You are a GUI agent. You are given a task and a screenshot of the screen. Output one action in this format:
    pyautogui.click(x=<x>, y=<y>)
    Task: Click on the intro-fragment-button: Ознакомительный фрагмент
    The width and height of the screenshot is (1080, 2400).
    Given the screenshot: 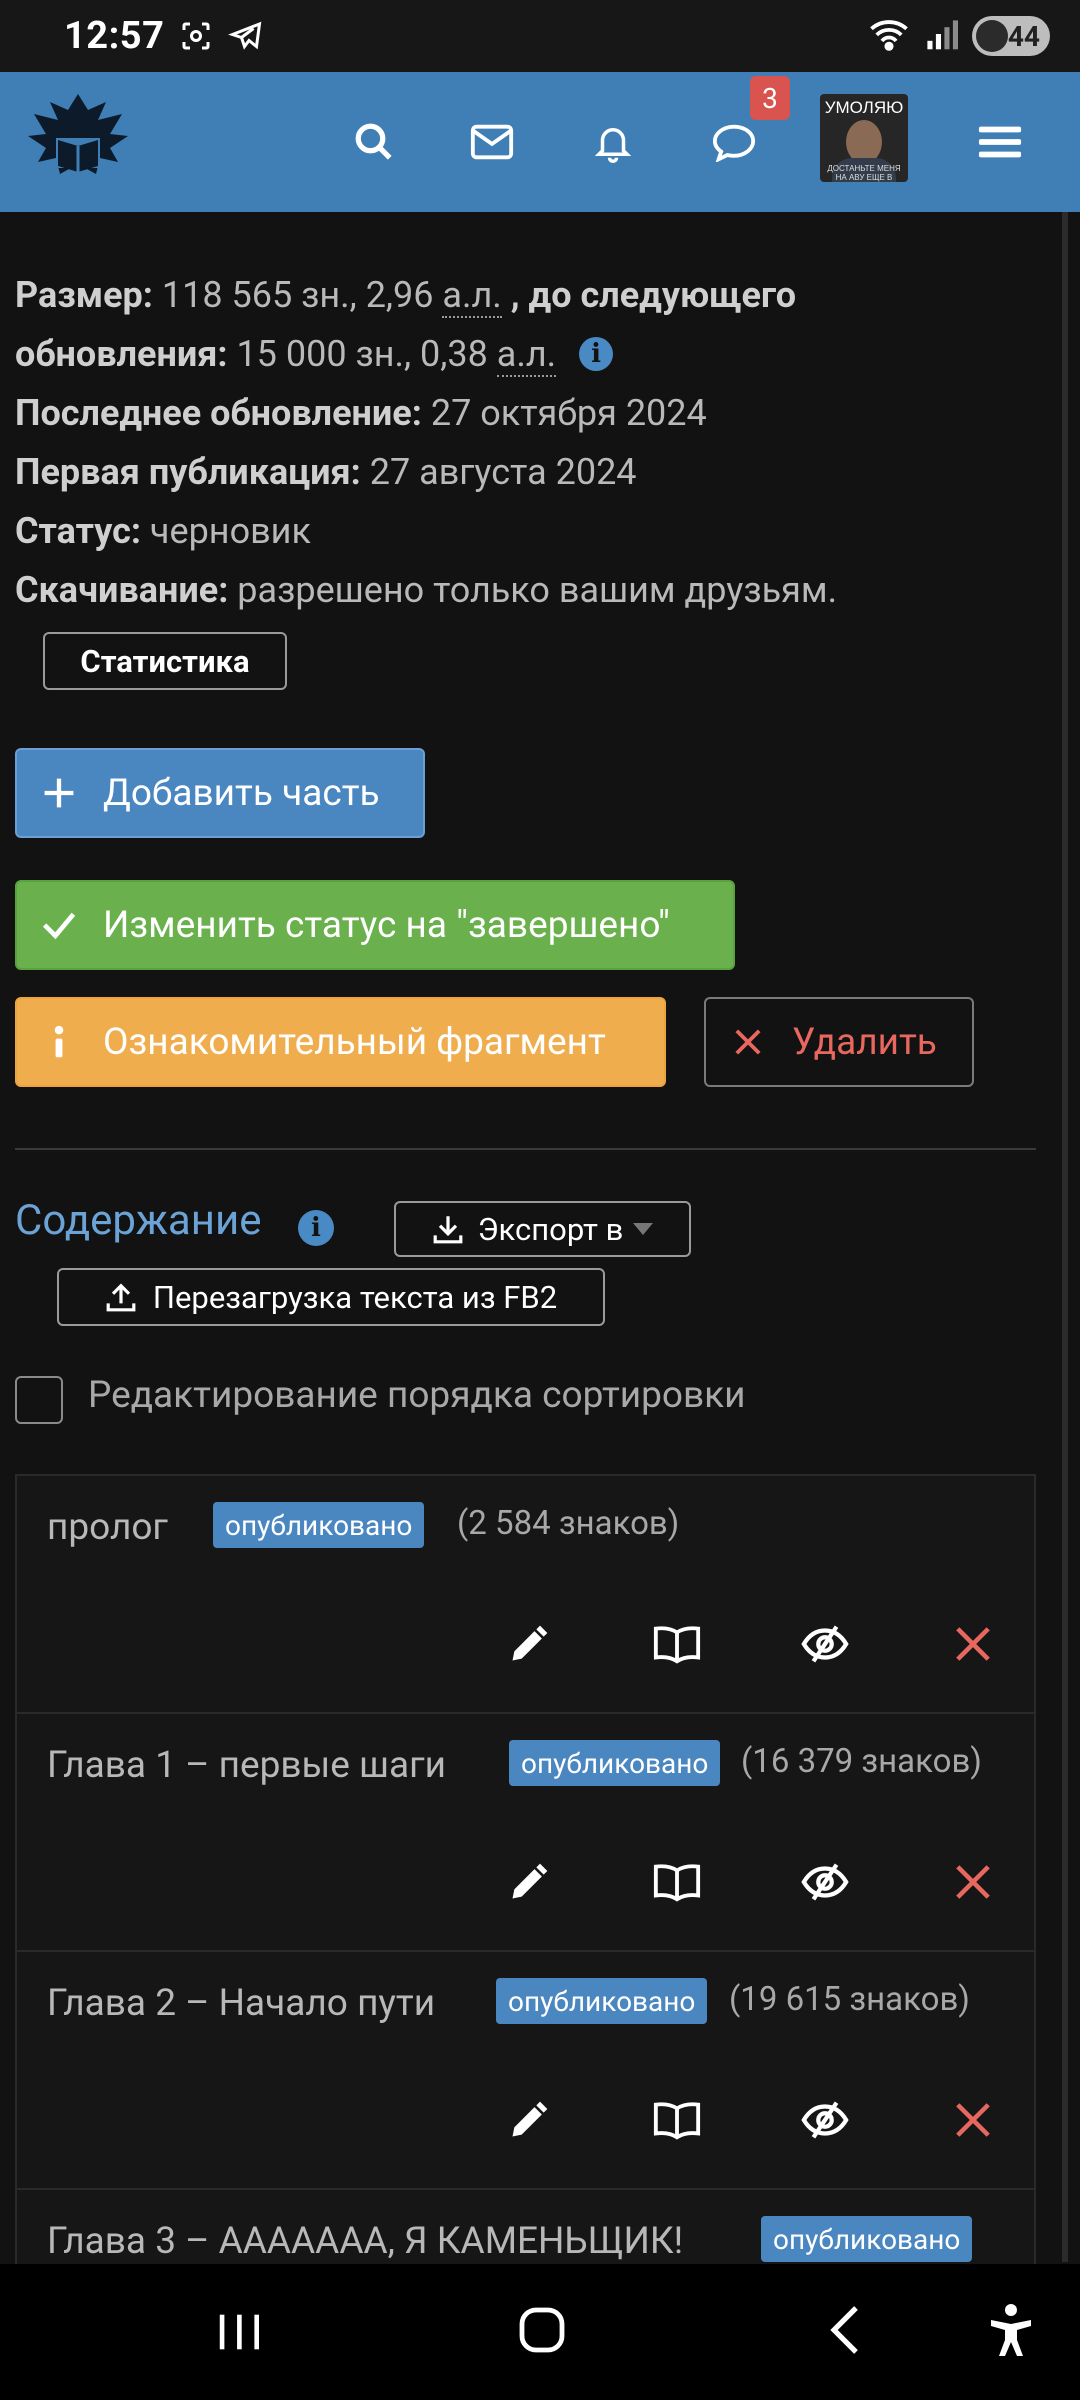 What is the action you would take?
    pyautogui.click(x=340, y=1042)
    